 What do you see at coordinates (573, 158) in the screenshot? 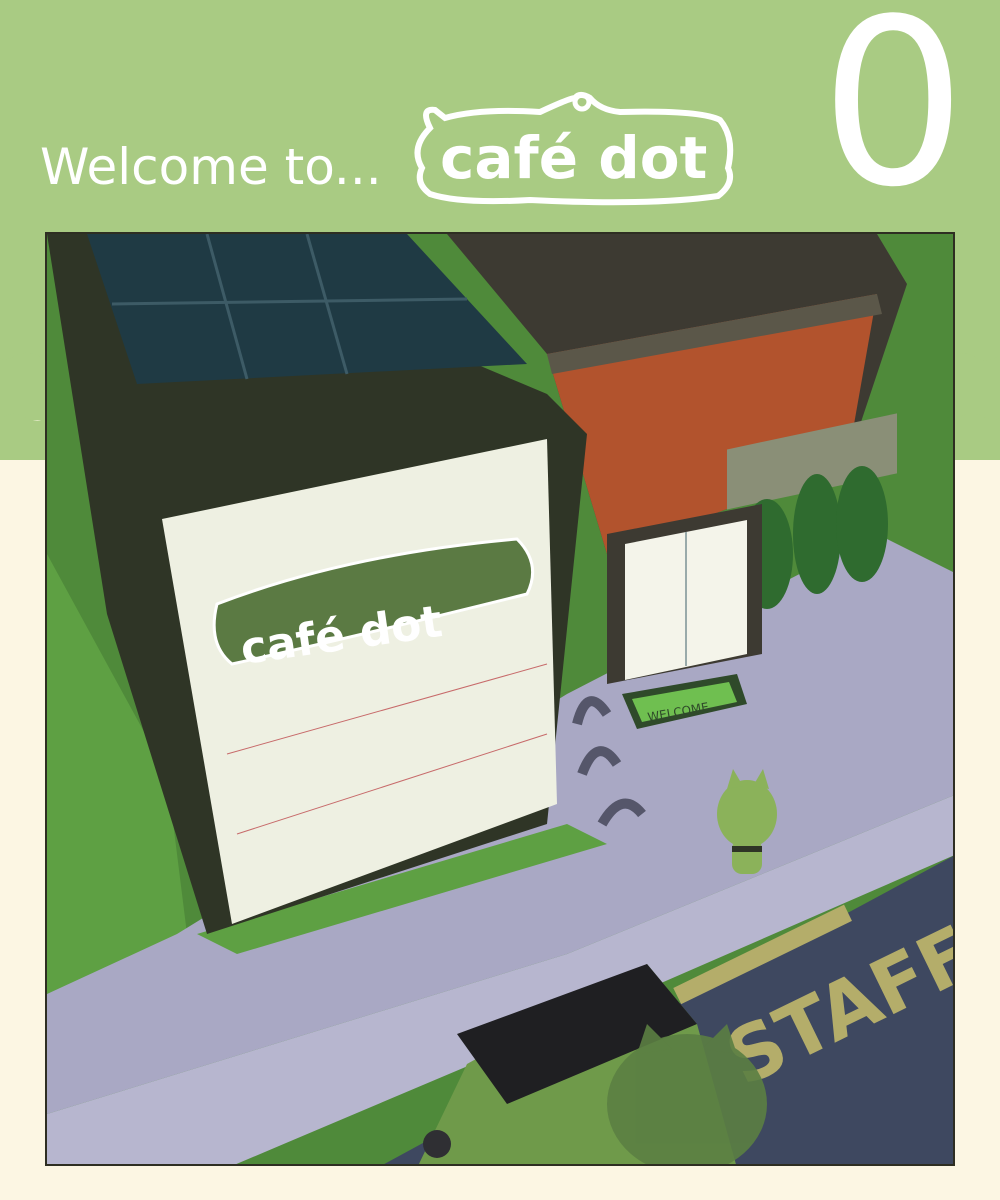
I see `logo-text: café dot` at bounding box center [573, 158].